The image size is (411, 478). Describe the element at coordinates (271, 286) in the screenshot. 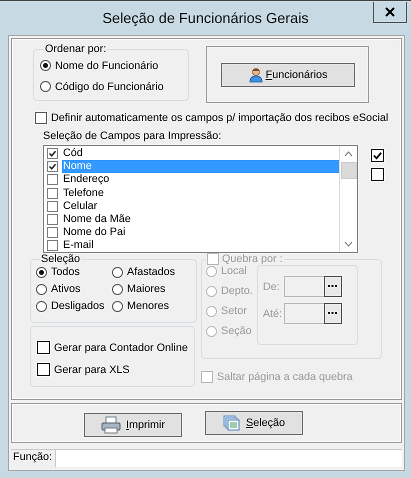

I see `field-label: De:` at that location.